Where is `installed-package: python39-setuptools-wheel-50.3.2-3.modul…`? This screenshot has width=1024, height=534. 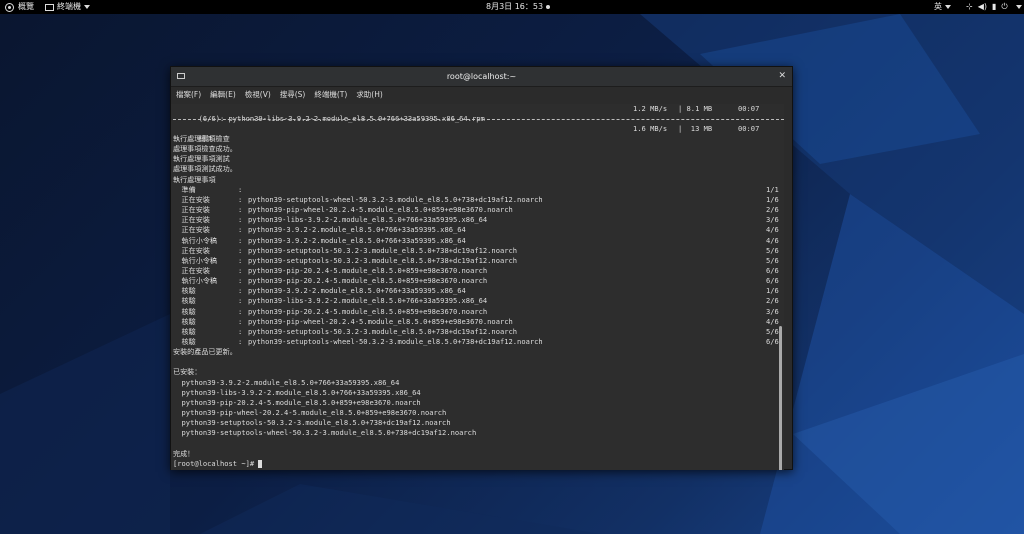
installed-package: python39-setuptools-wheel-50.3.2-3.modul… is located at coordinates (325, 432).